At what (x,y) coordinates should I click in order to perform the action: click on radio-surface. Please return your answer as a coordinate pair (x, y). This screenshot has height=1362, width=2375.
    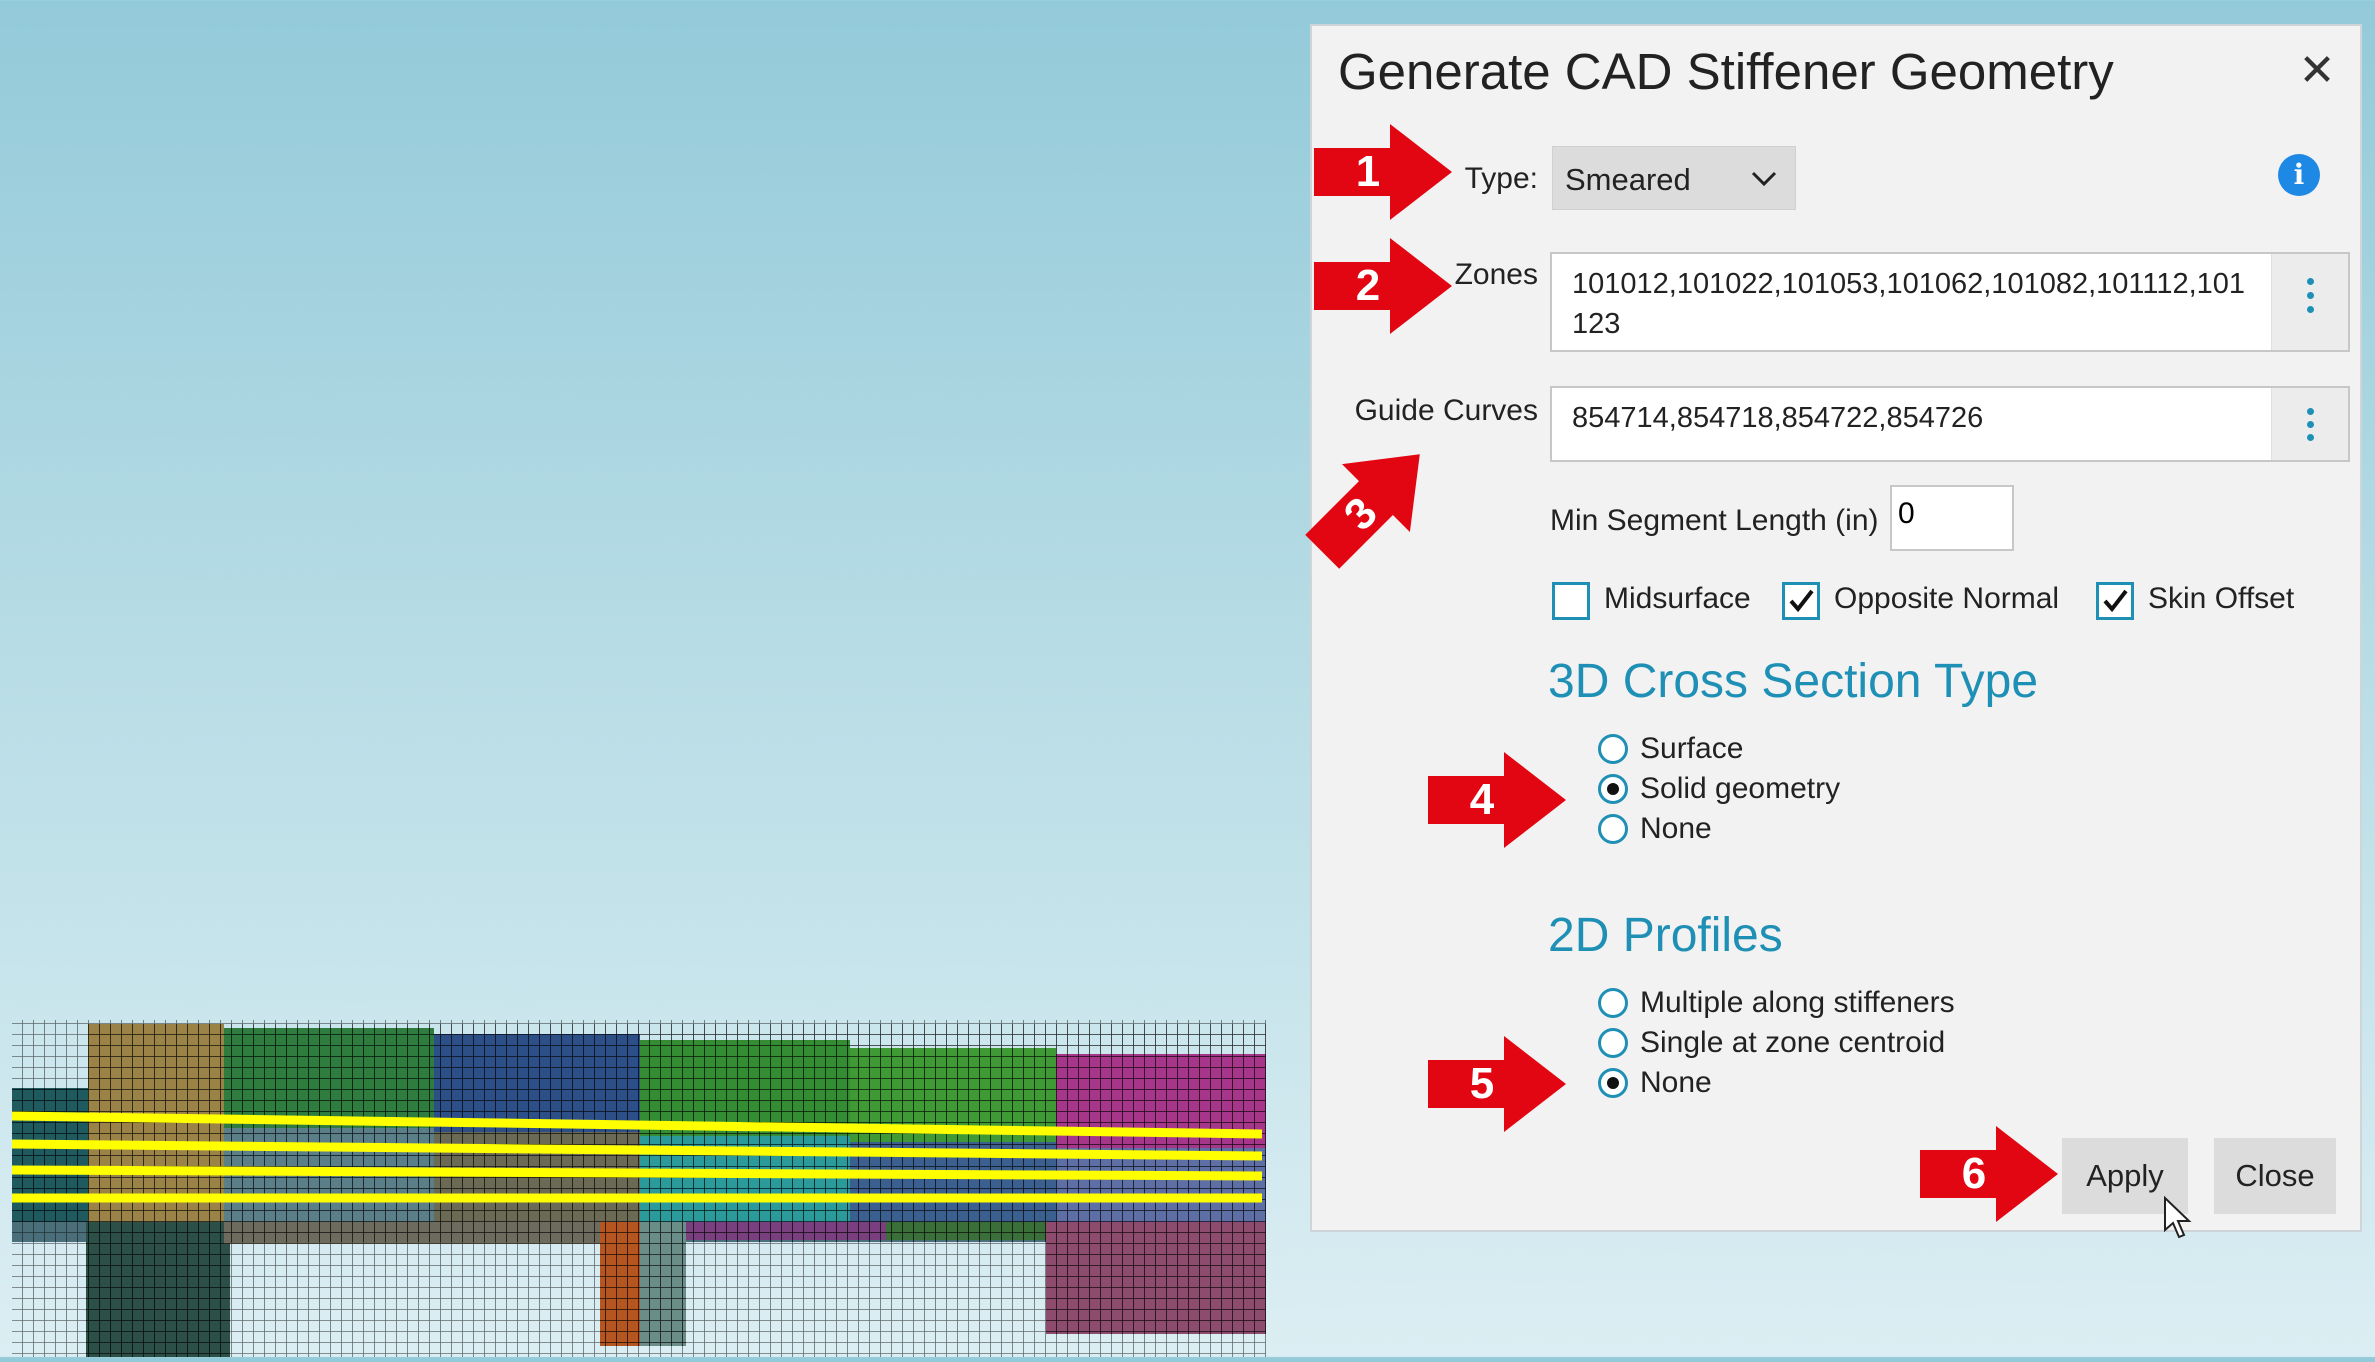
    Looking at the image, I should click on (1613, 749).